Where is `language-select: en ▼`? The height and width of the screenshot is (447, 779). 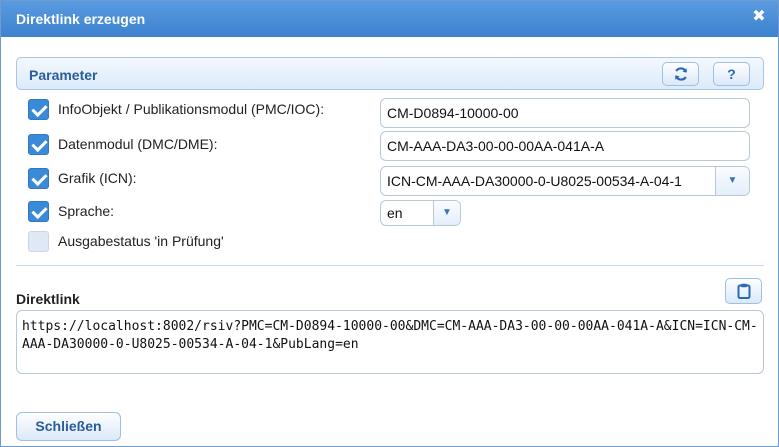 language-select: en ▼ is located at coordinates (420, 213).